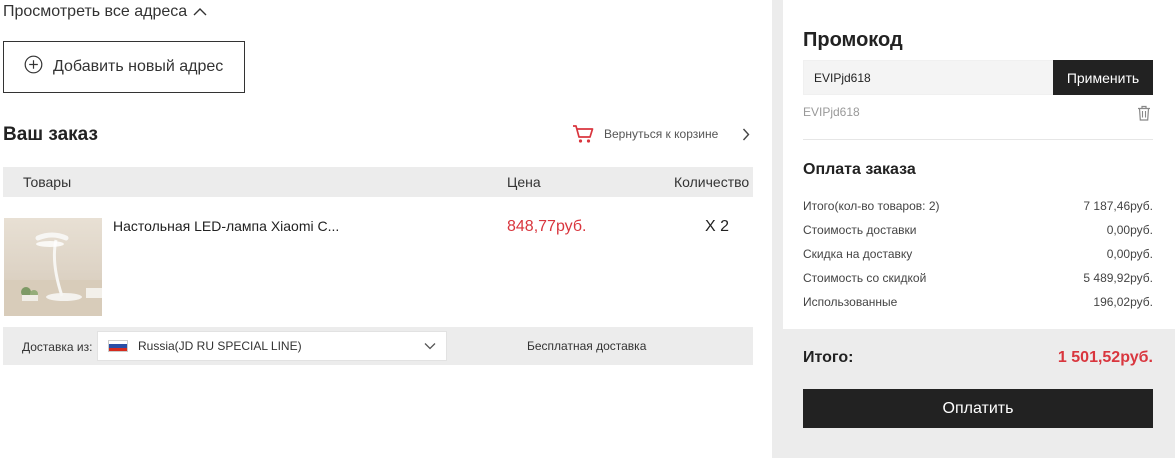 Image resolution: width=1175 pixels, height=458 pixels. I want to click on add-new-address-button: Добавить новый адрес, so click(124, 67).